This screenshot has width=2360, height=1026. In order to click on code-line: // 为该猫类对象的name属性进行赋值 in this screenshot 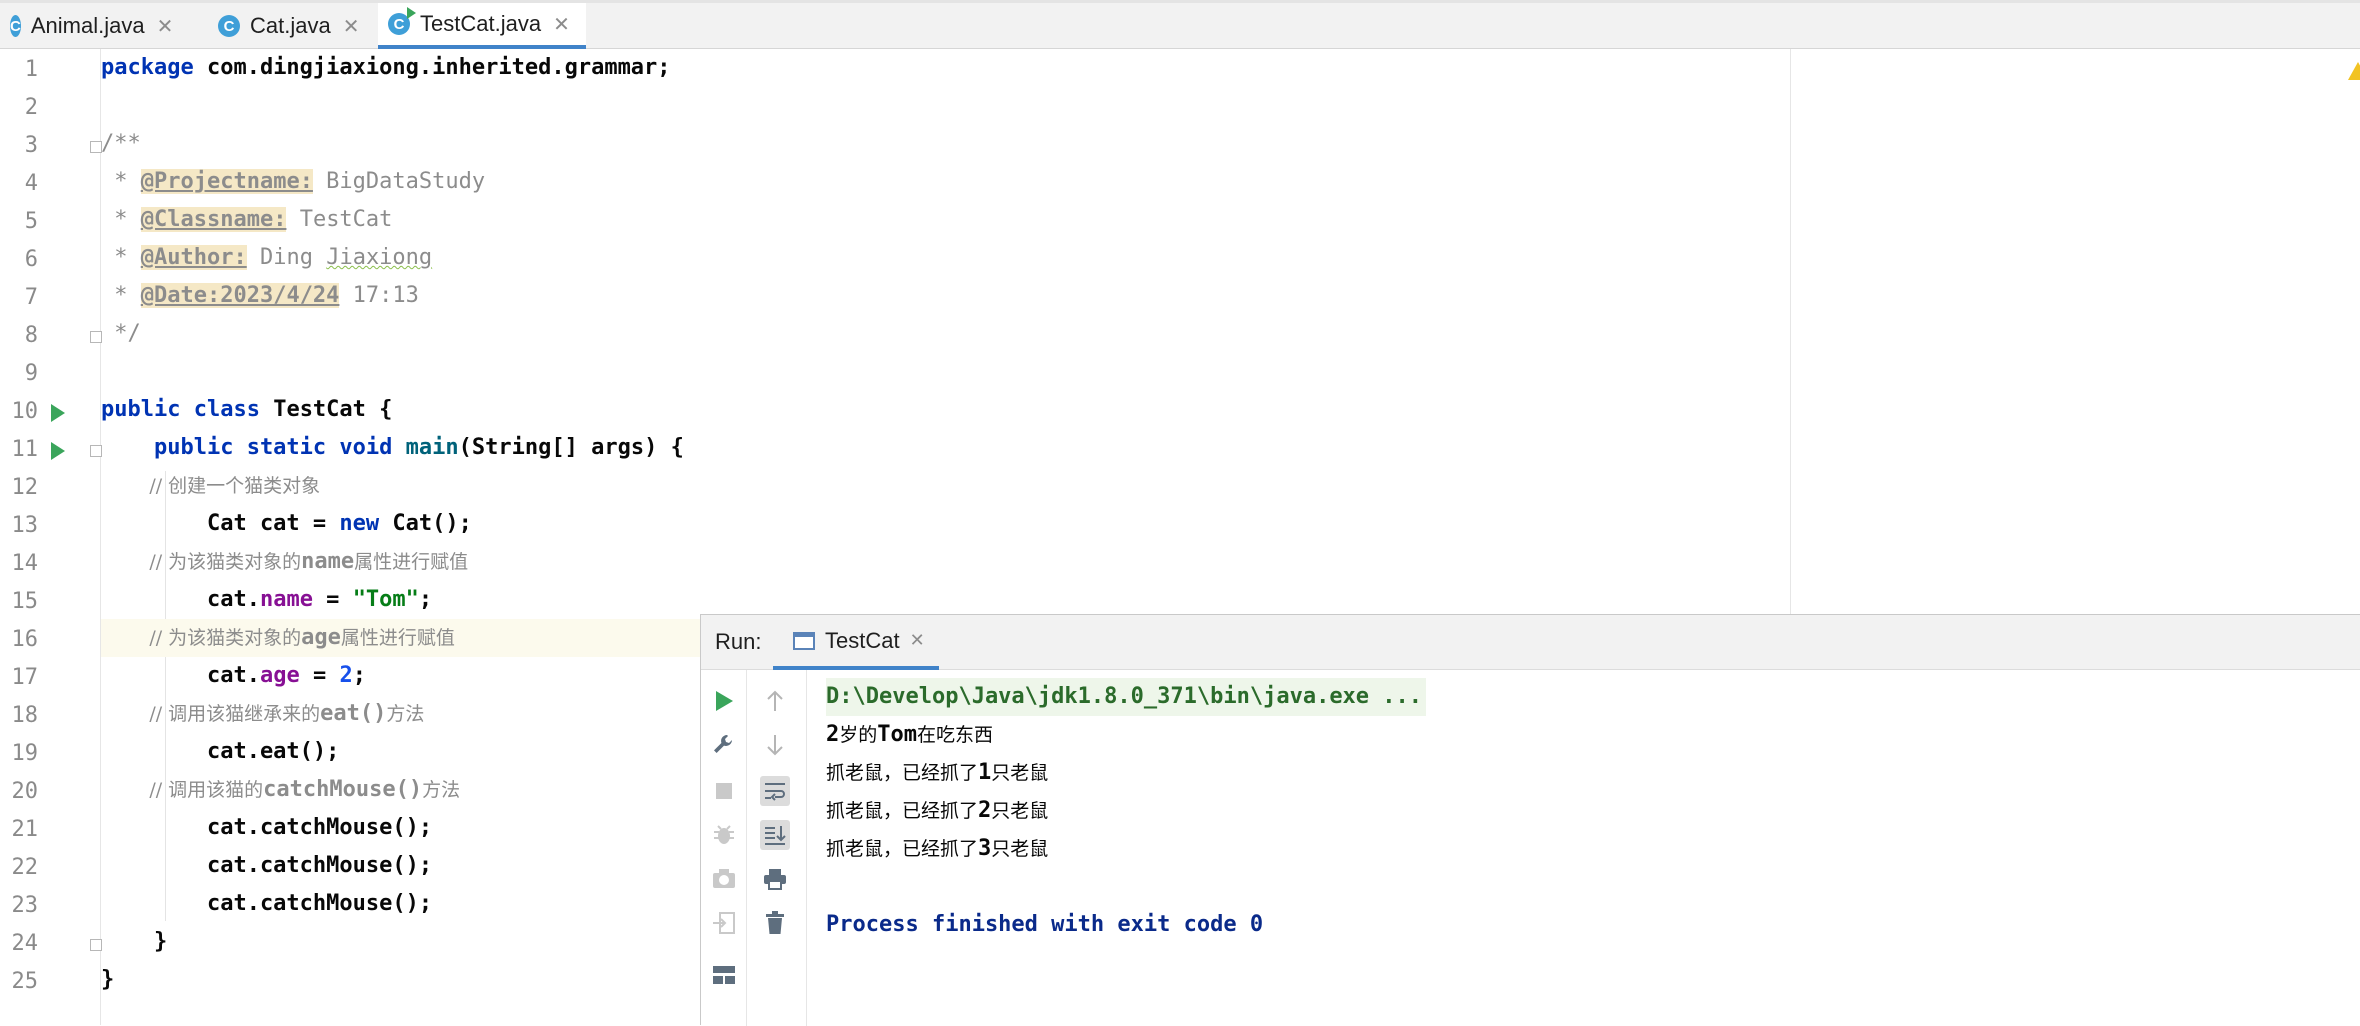, I will do `click(285, 561)`.